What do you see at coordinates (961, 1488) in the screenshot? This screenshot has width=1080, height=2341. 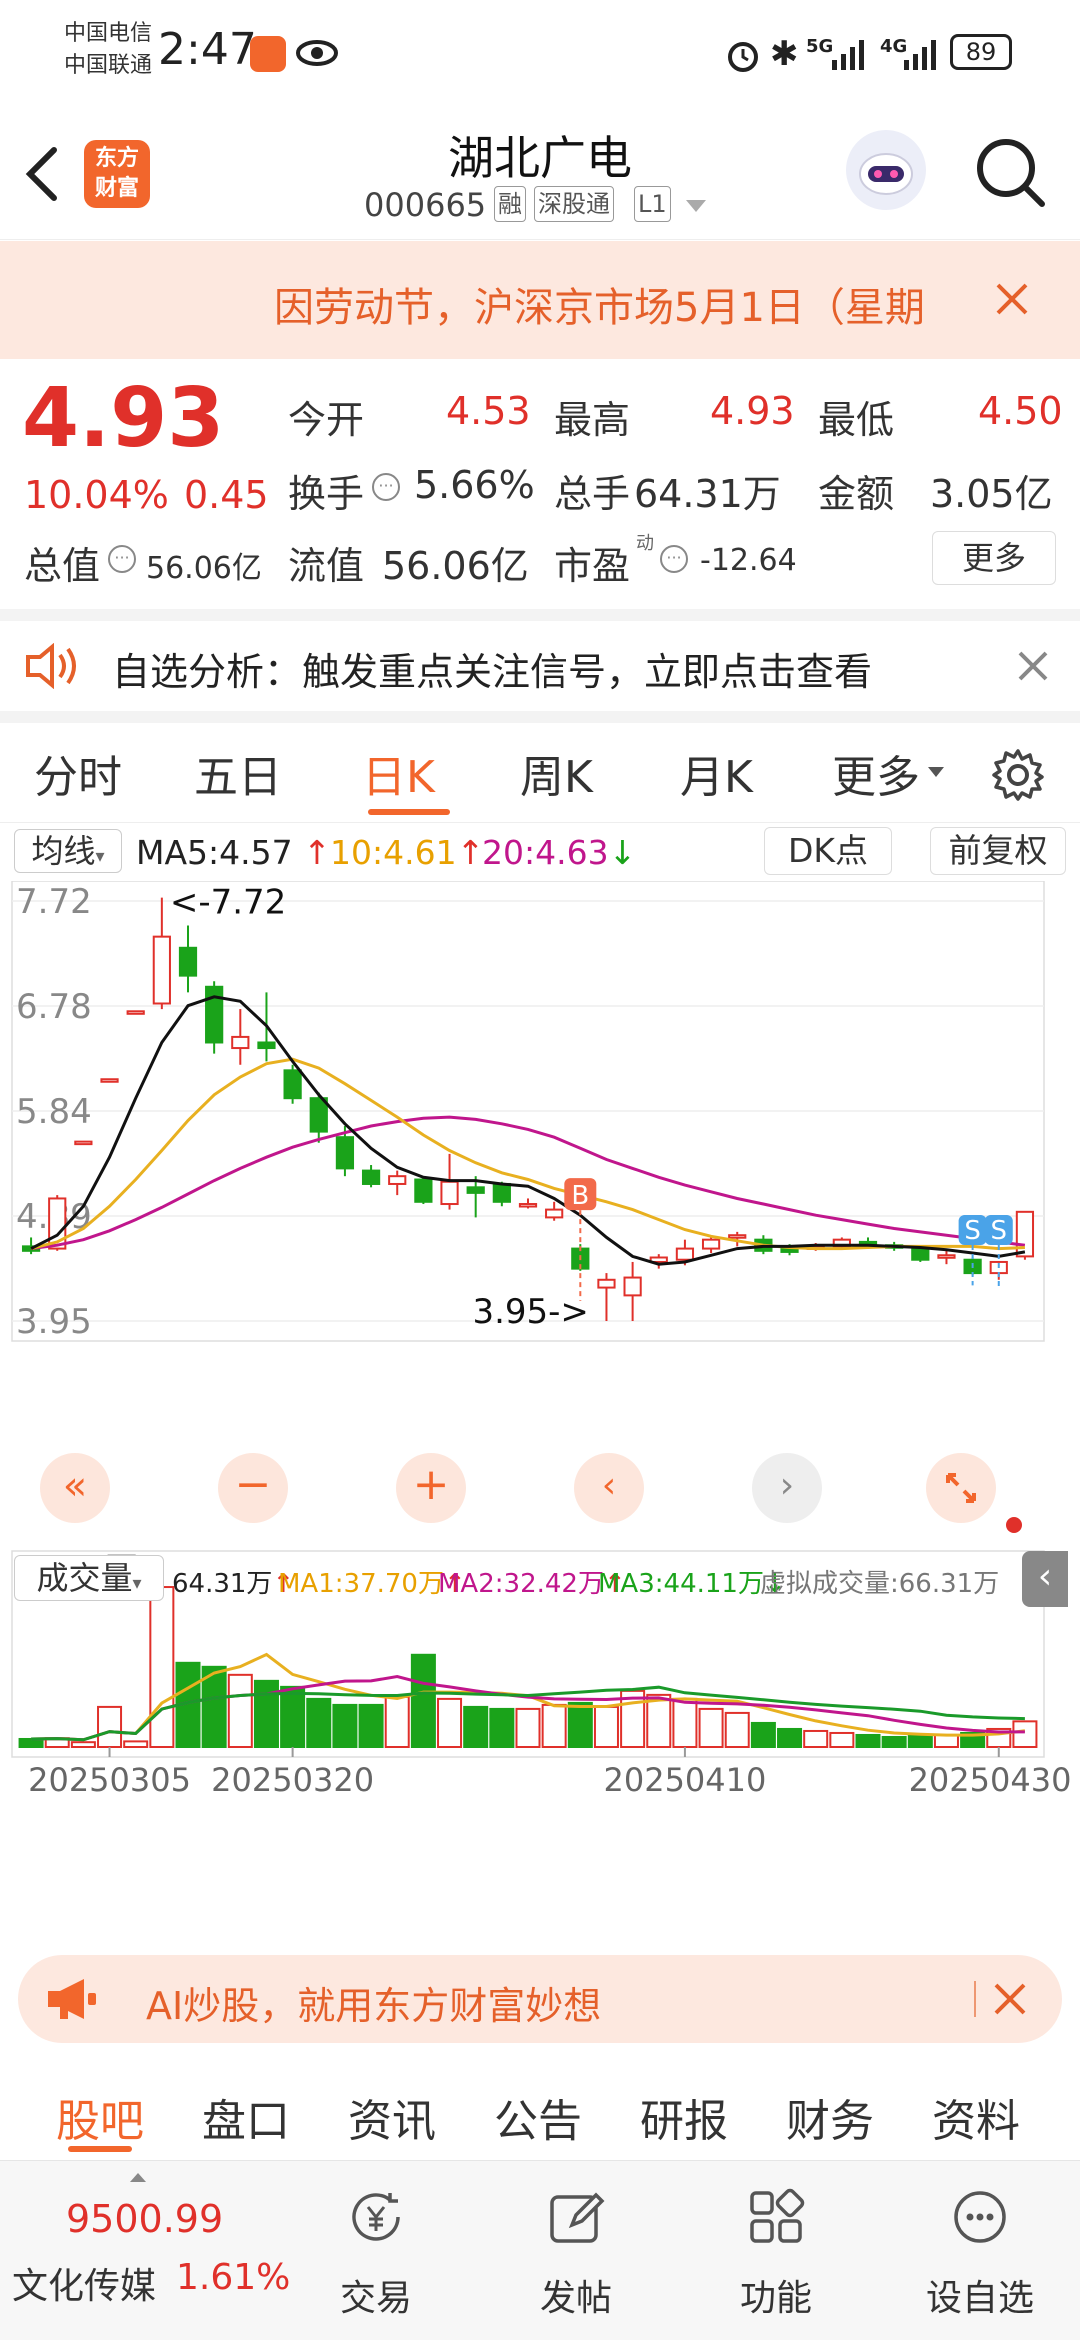 I see `fullscreen-icon` at bounding box center [961, 1488].